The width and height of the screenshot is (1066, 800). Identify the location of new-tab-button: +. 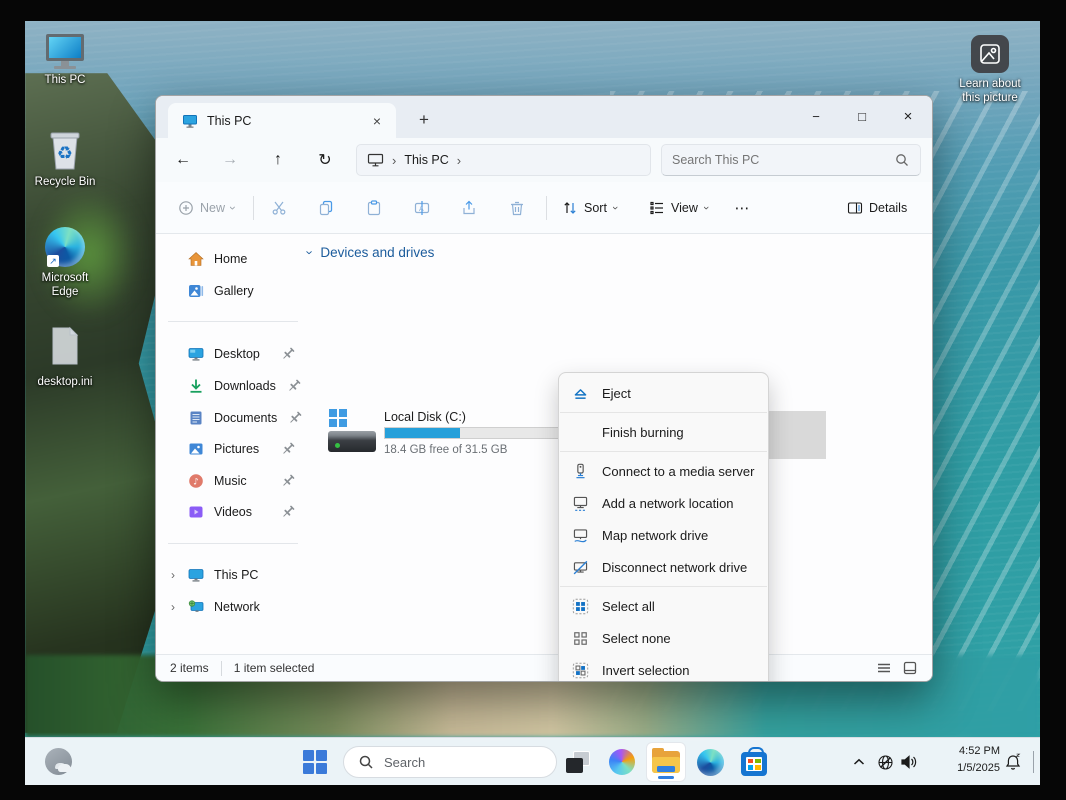
(424, 120).